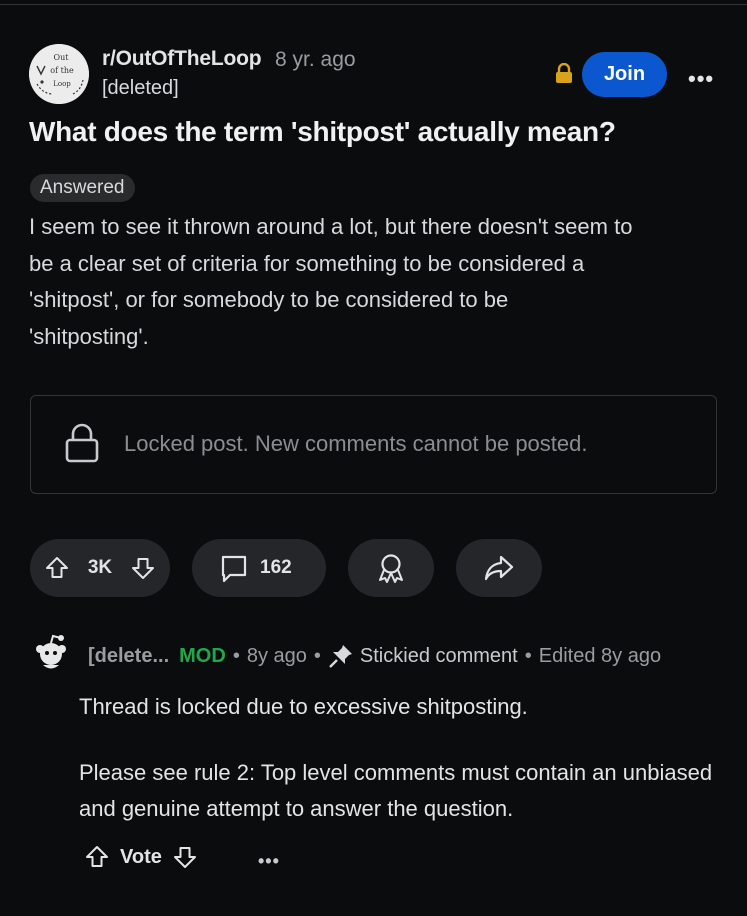 The image size is (747, 916). What do you see at coordinates (82, 443) in the screenshot?
I see `lock-outline-icon` at bounding box center [82, 443].